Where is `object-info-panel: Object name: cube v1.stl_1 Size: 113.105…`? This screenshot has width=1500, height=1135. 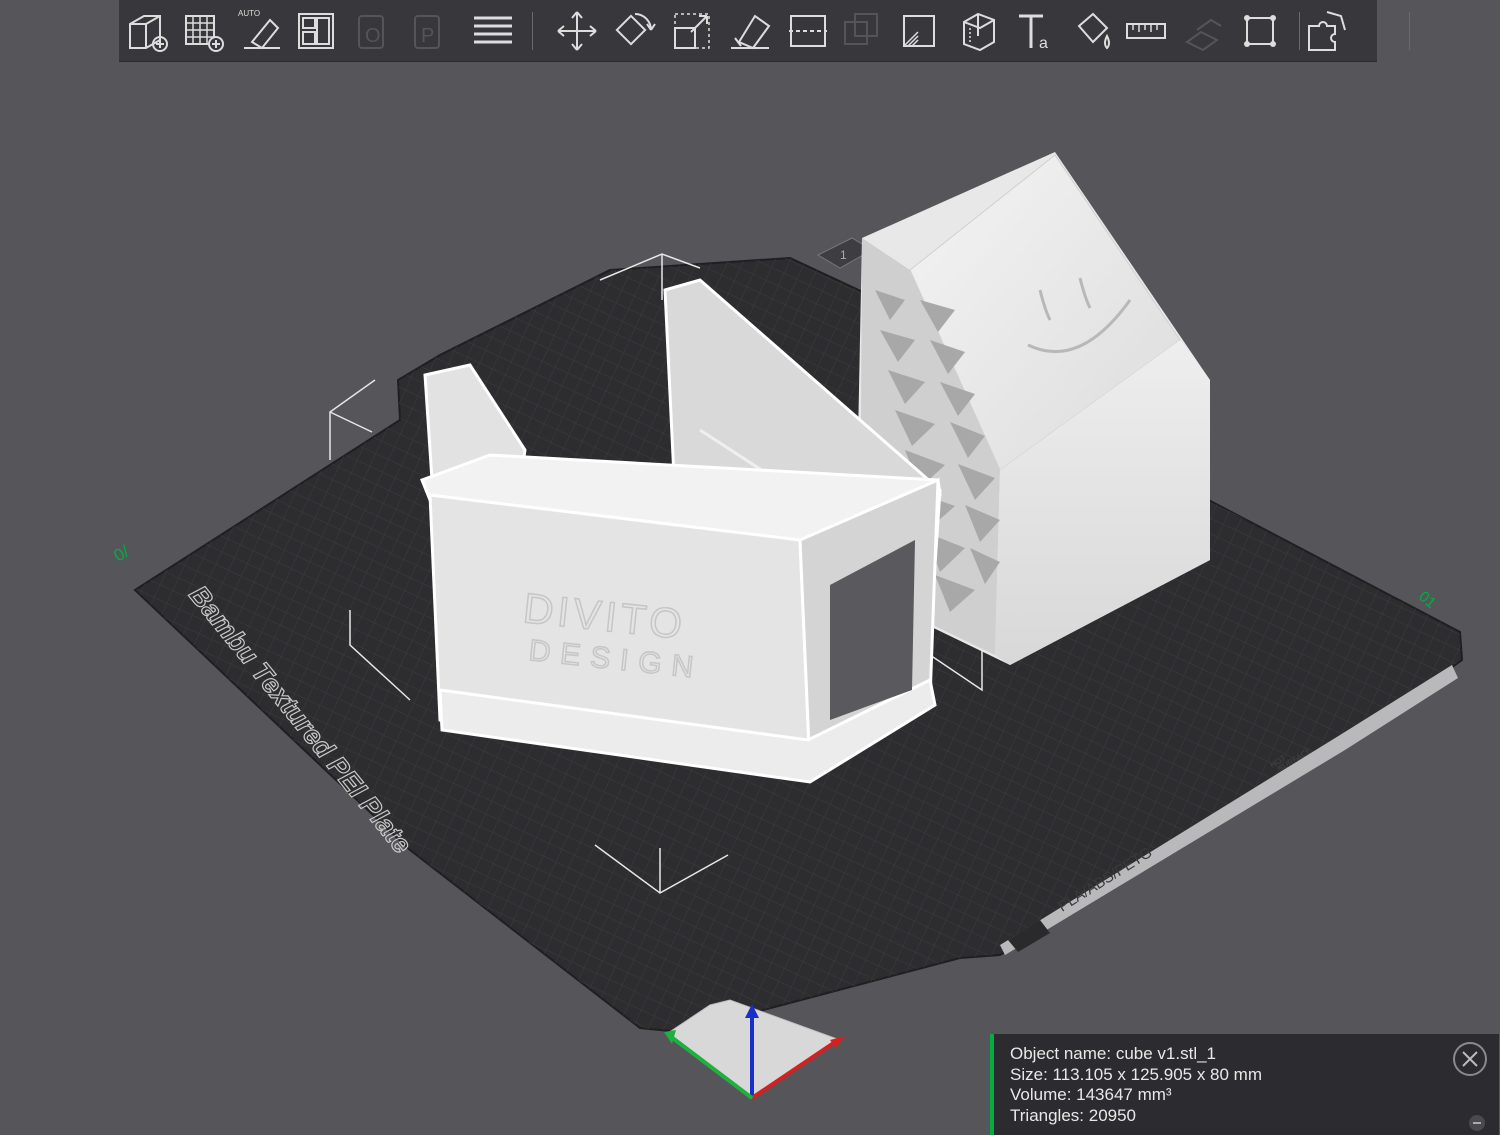 object-info-panel: Object name: cube v1.stl_1 Size: 113.105… is located at coordinates (1244, 1084).